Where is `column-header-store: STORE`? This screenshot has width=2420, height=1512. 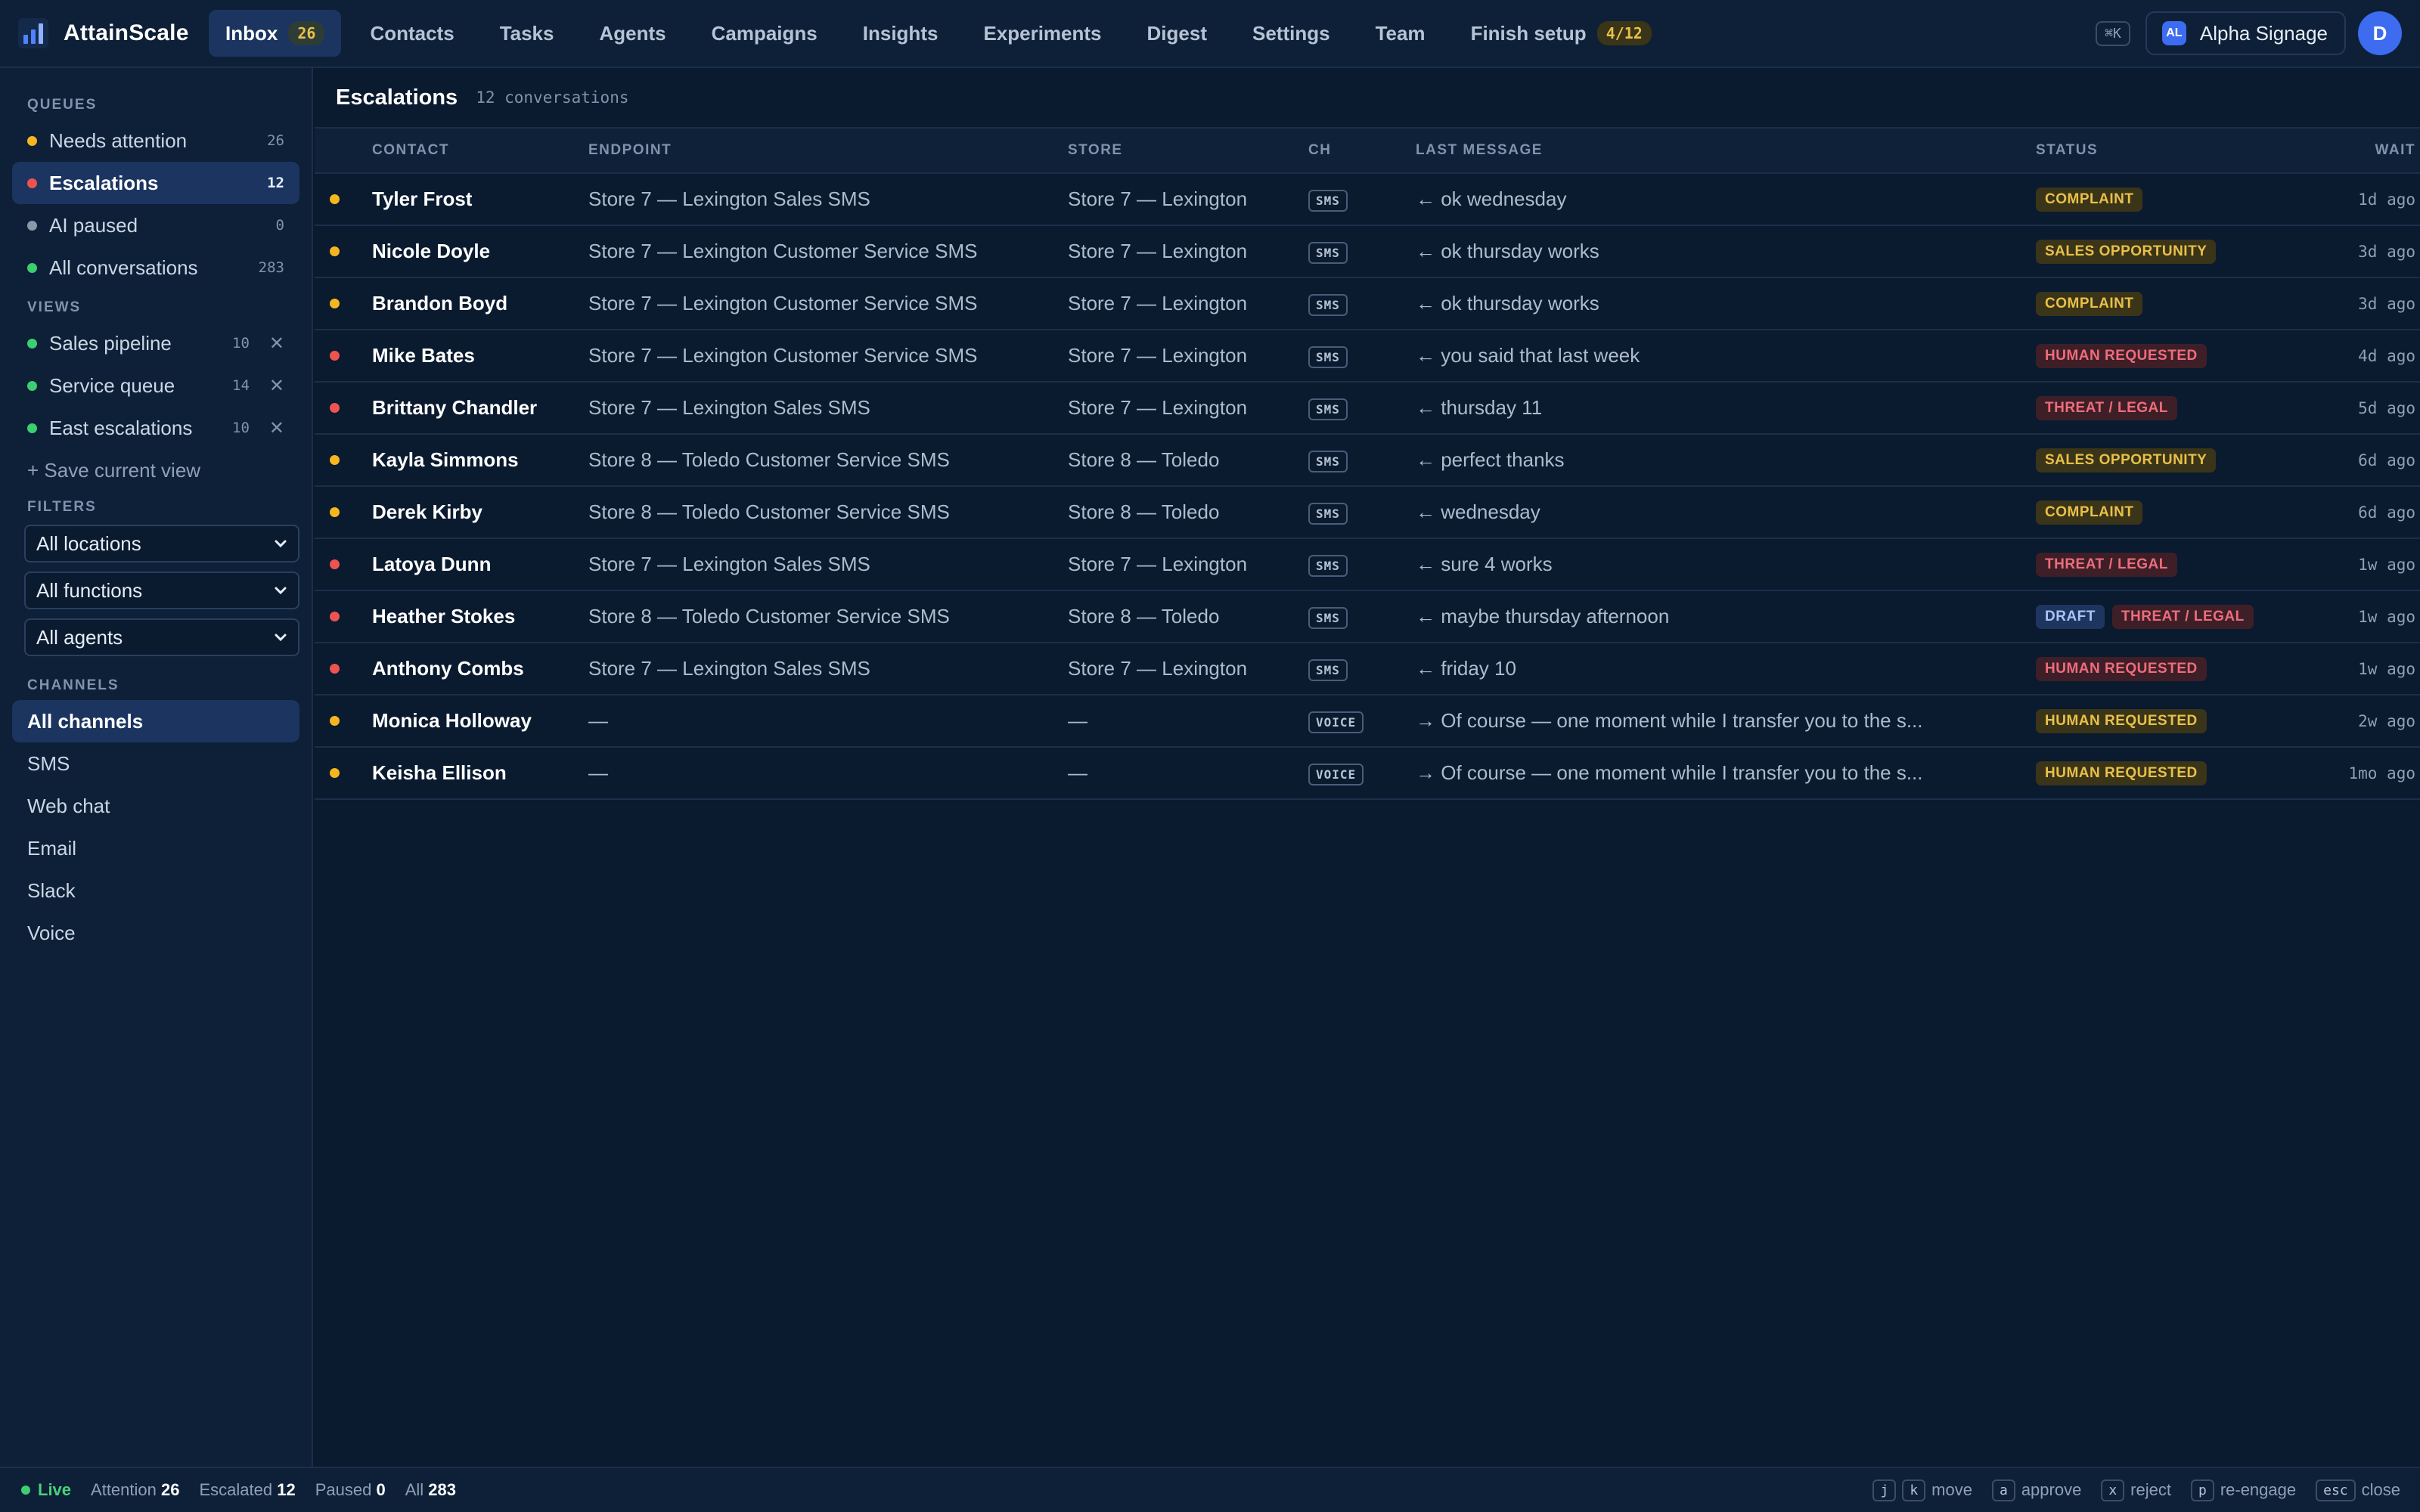
column-header-store: STORE is located at coordinates (1188, 150).